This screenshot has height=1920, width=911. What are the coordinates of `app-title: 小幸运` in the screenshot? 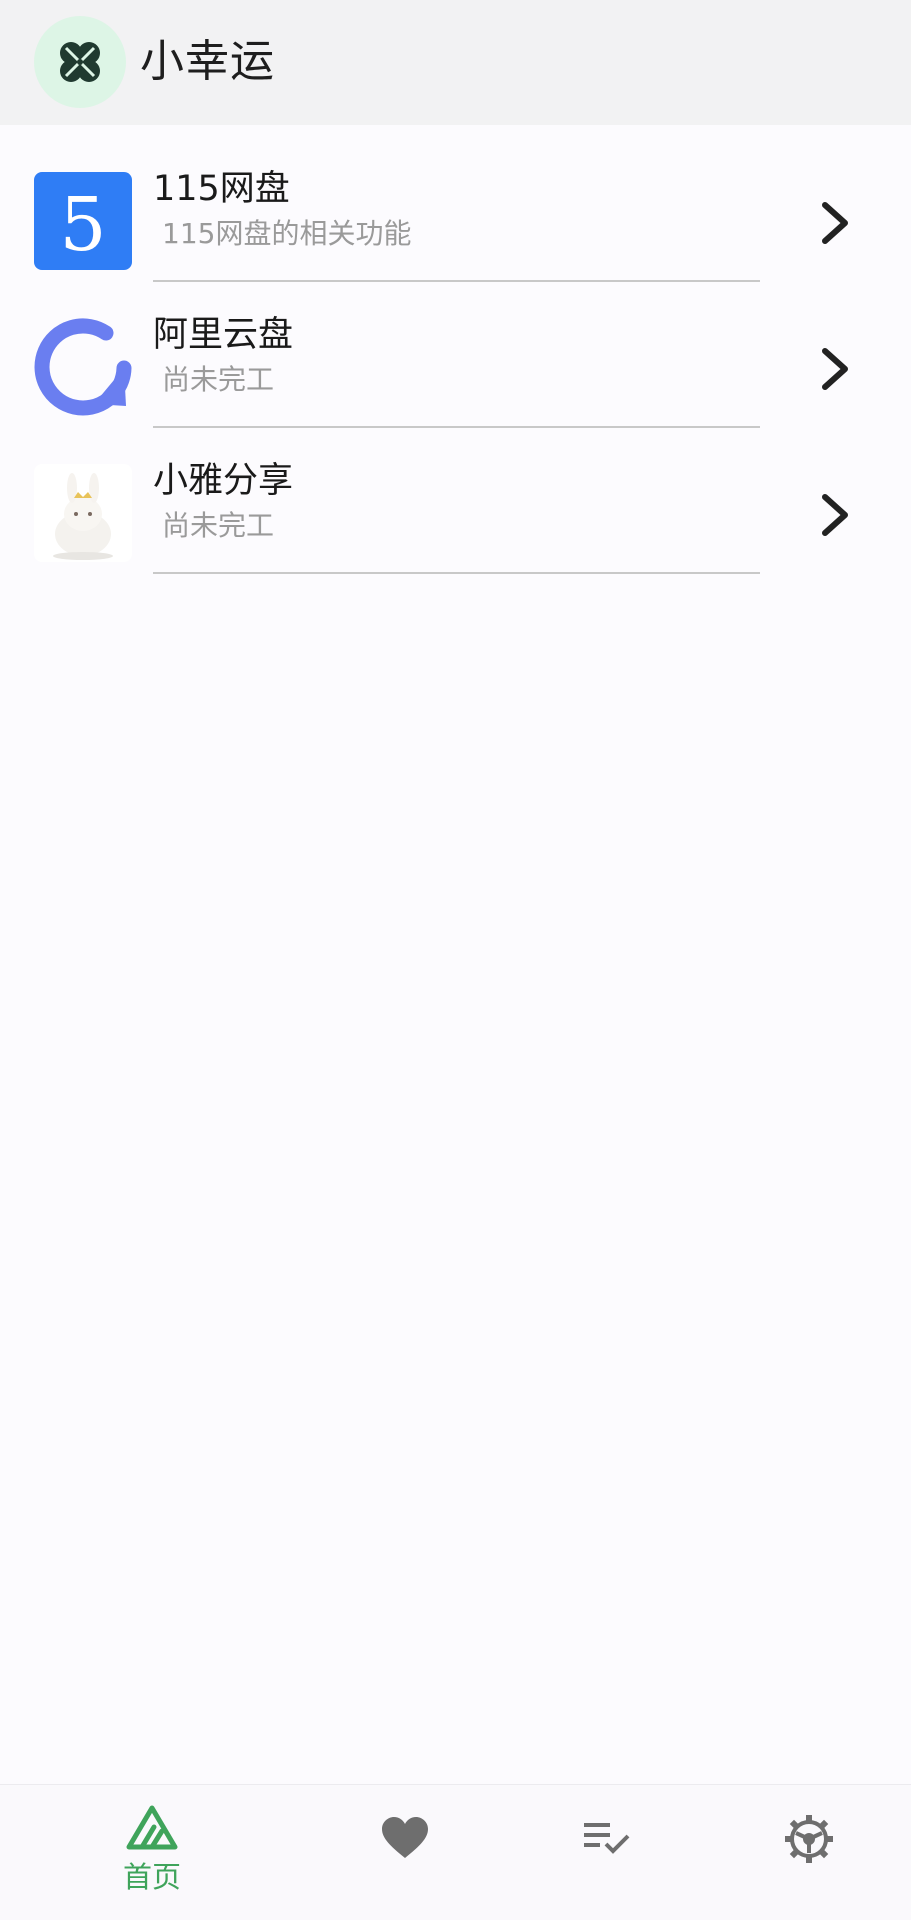 It's located at (207, 61).